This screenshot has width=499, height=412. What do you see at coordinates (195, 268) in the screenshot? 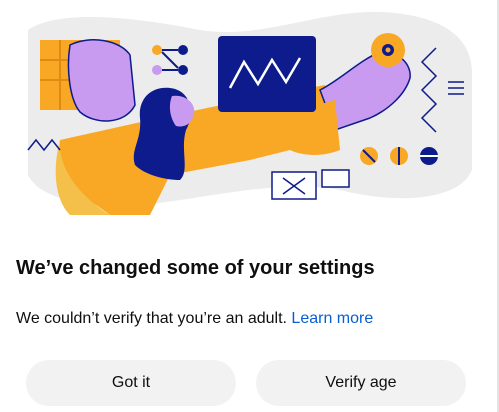
I see `dialog-title: We’ve changed some of your settings` at bounding box center [195, 268].